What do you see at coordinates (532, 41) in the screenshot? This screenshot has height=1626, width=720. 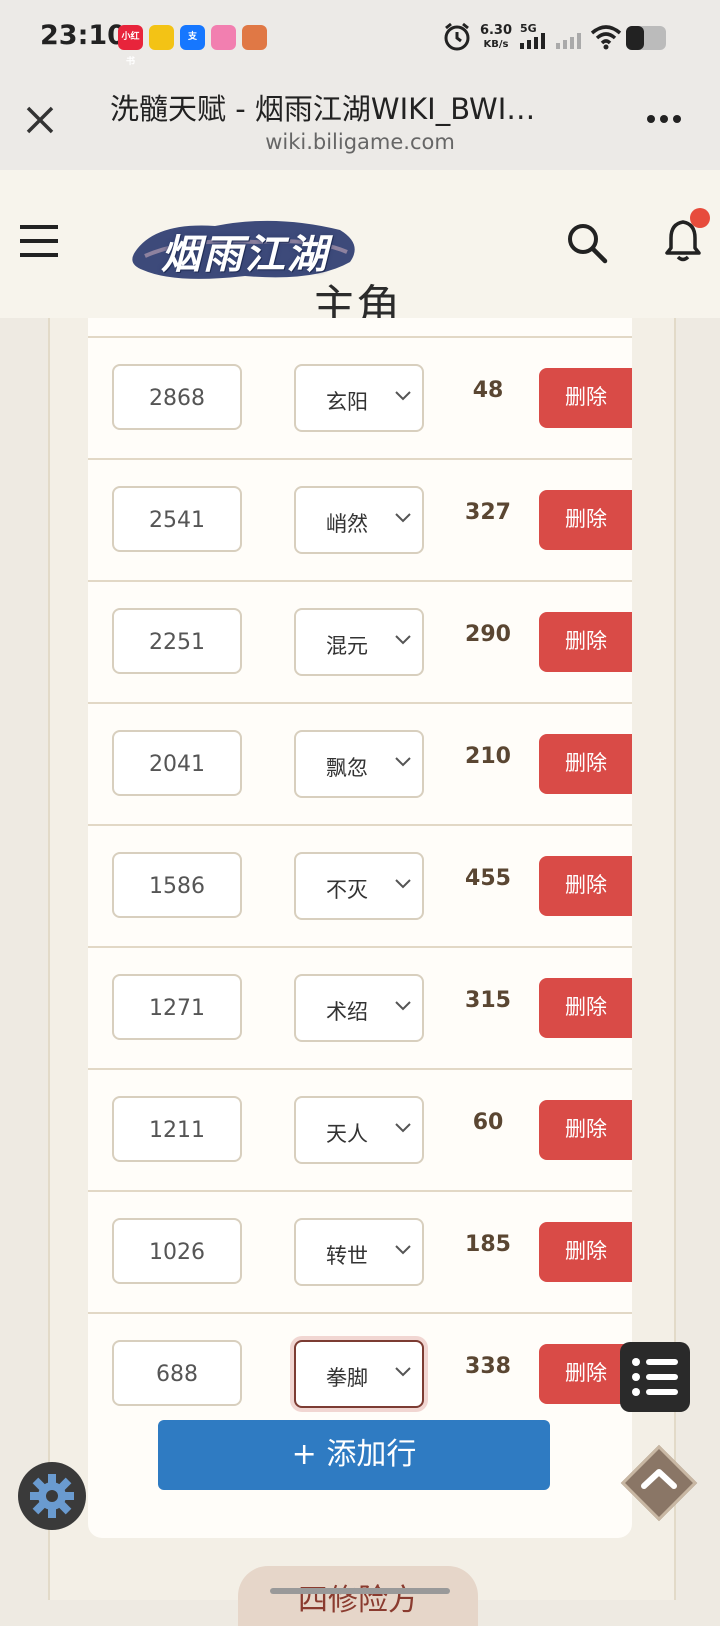 I see `signal-icon` at bounding box center [532, 41].